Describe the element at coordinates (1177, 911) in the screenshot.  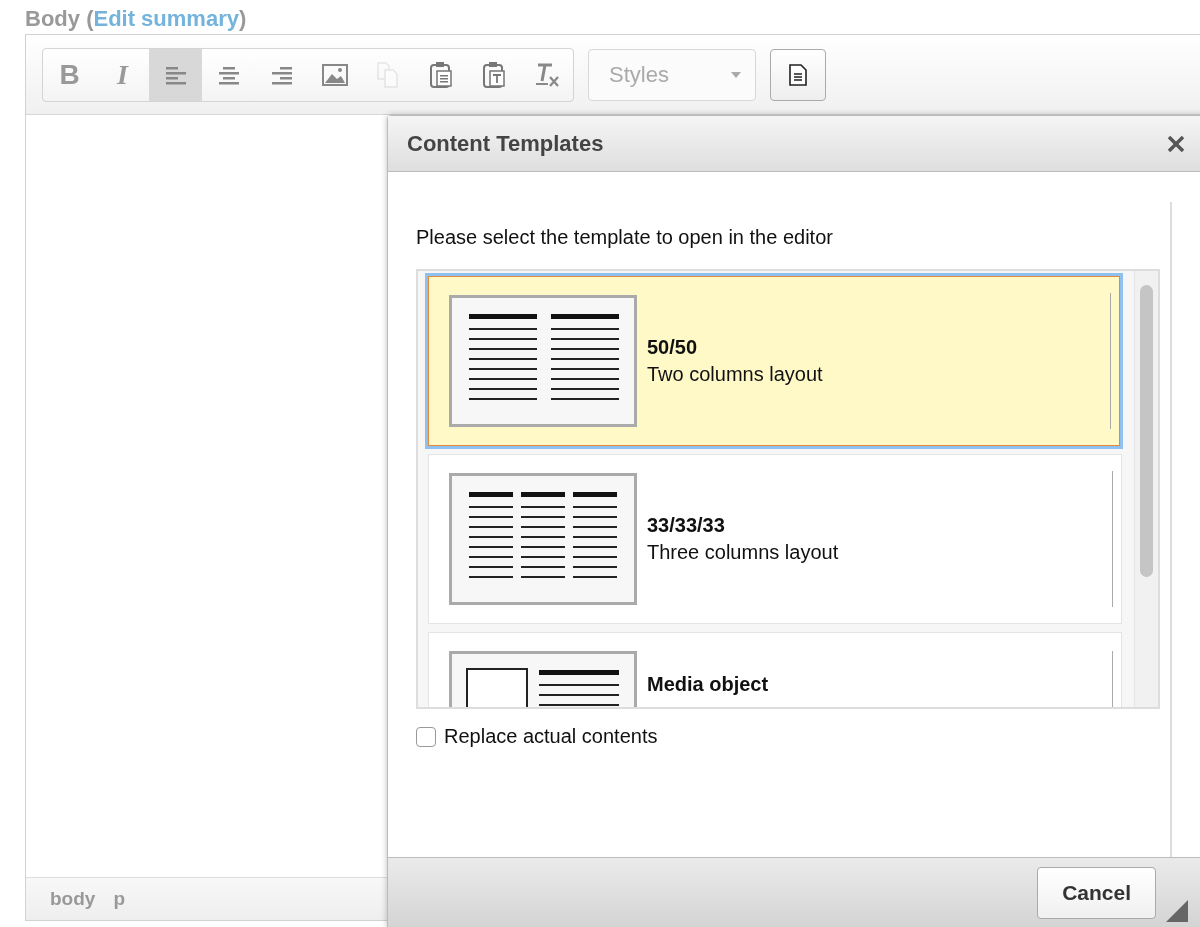
I see `resize-grip-icon` at that location.